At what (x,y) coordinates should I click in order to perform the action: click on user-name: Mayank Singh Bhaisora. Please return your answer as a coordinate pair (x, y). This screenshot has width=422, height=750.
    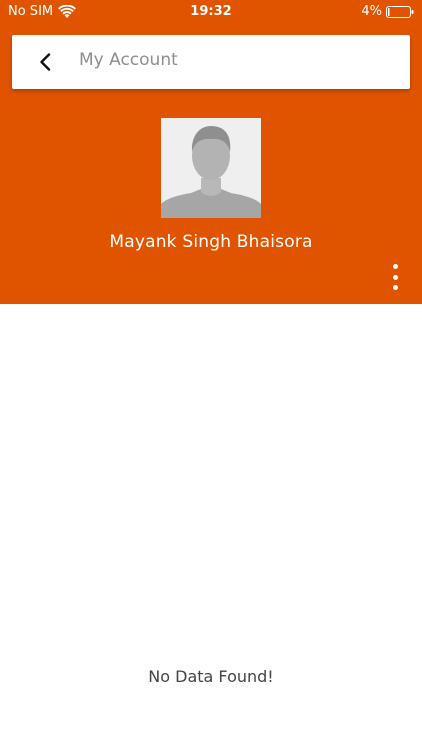
    Looking at the image, I should click on (211, 242).